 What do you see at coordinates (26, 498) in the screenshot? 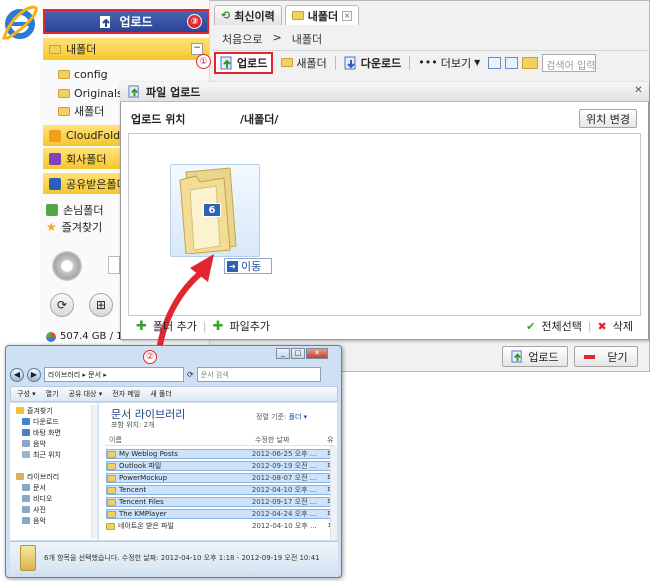
I see `videos-icon` at bounding box center [26, 498].